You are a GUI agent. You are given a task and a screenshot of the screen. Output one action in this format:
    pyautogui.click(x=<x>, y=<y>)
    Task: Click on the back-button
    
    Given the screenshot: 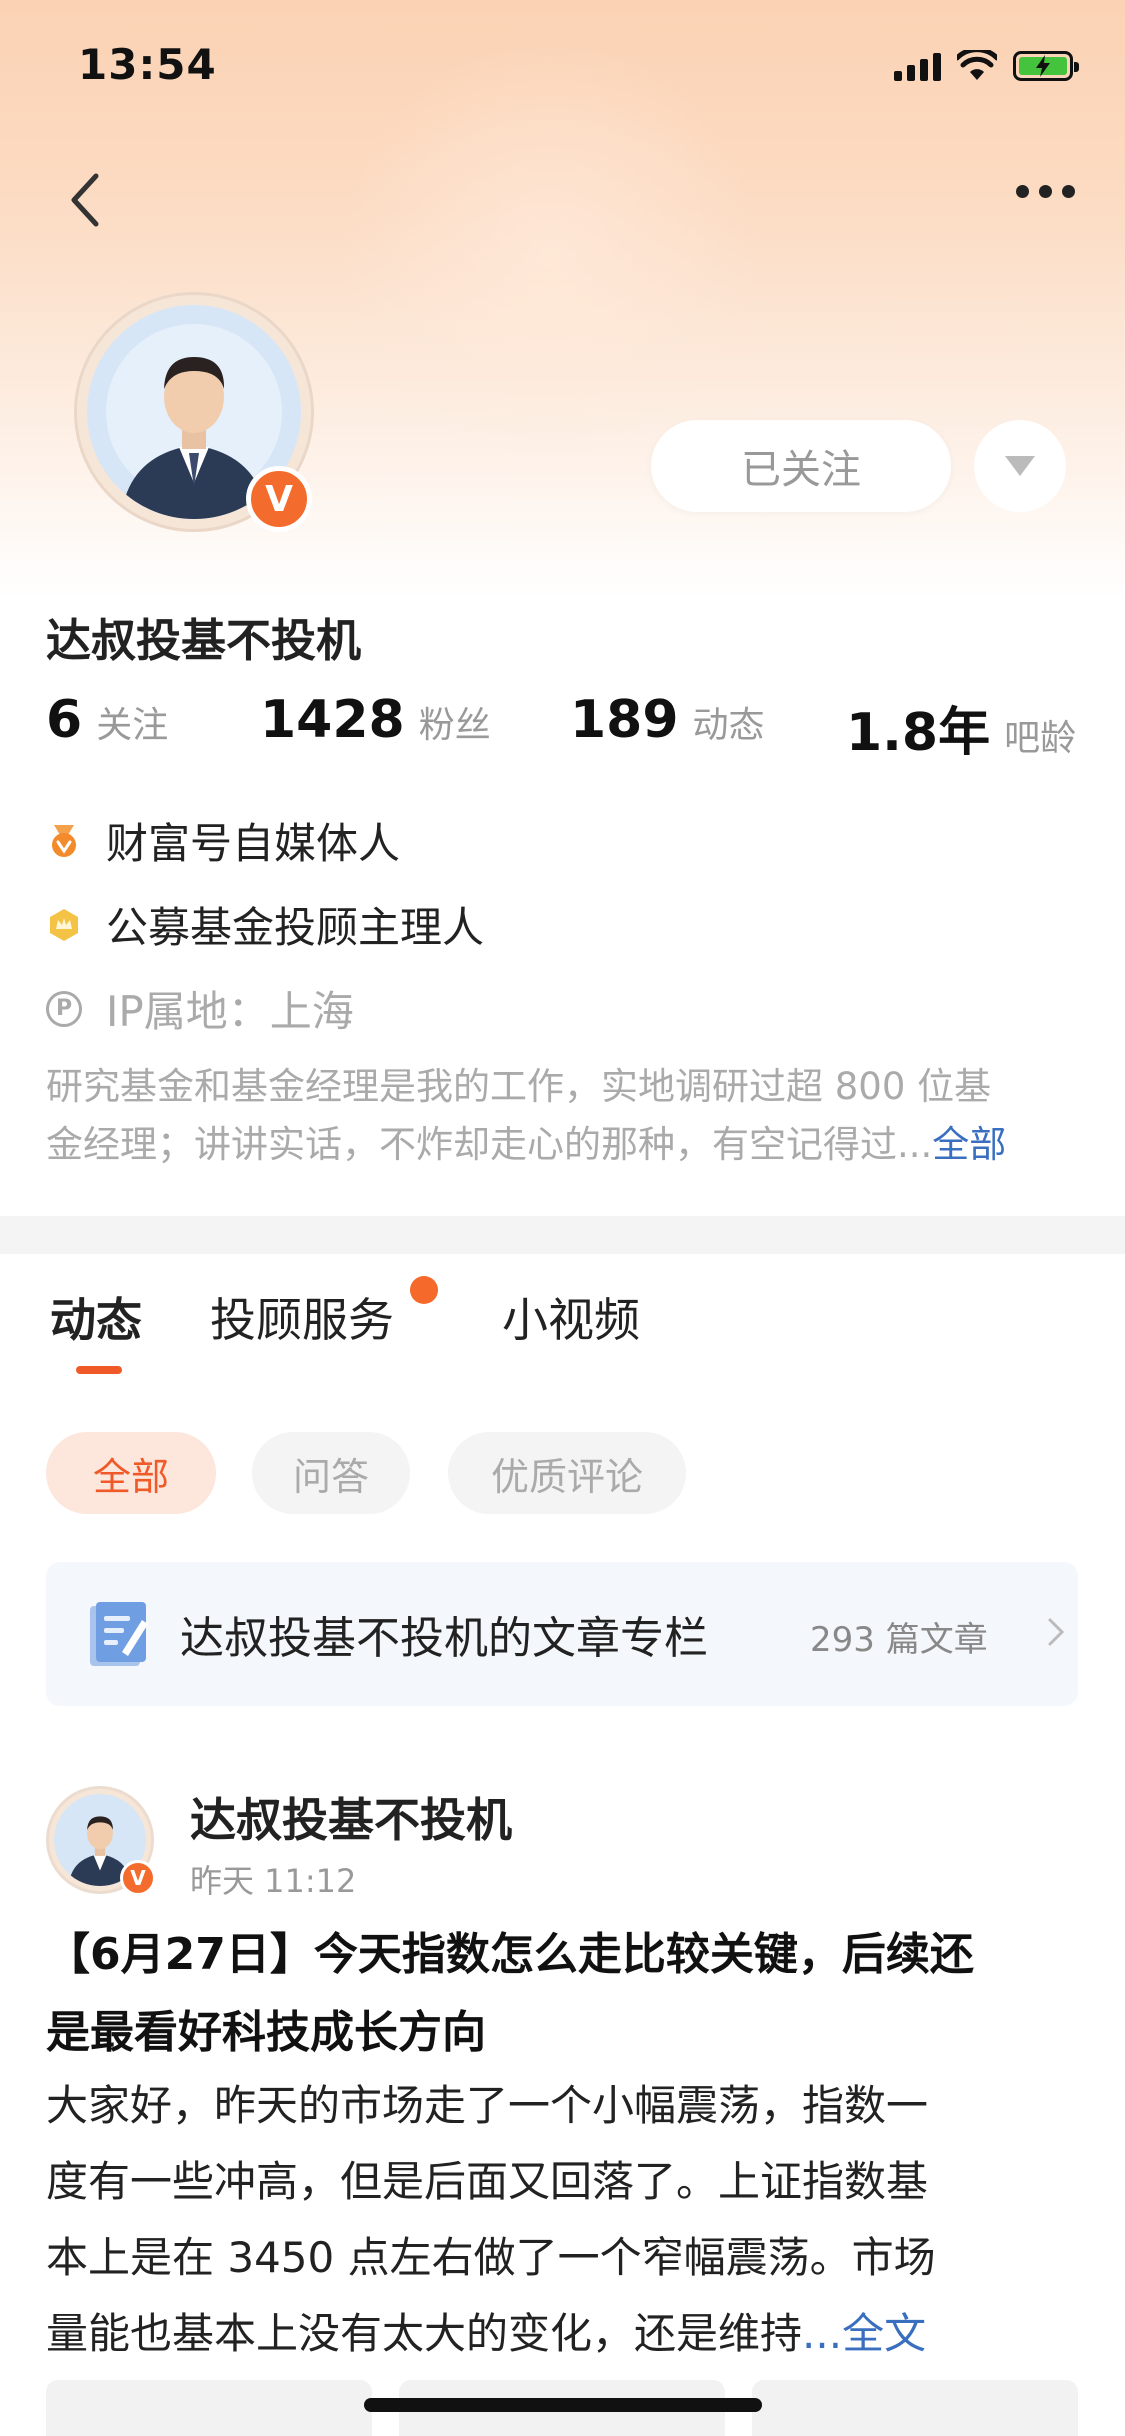 What is the action you would take?
    pyautogui.click(x=87, y=200)
    